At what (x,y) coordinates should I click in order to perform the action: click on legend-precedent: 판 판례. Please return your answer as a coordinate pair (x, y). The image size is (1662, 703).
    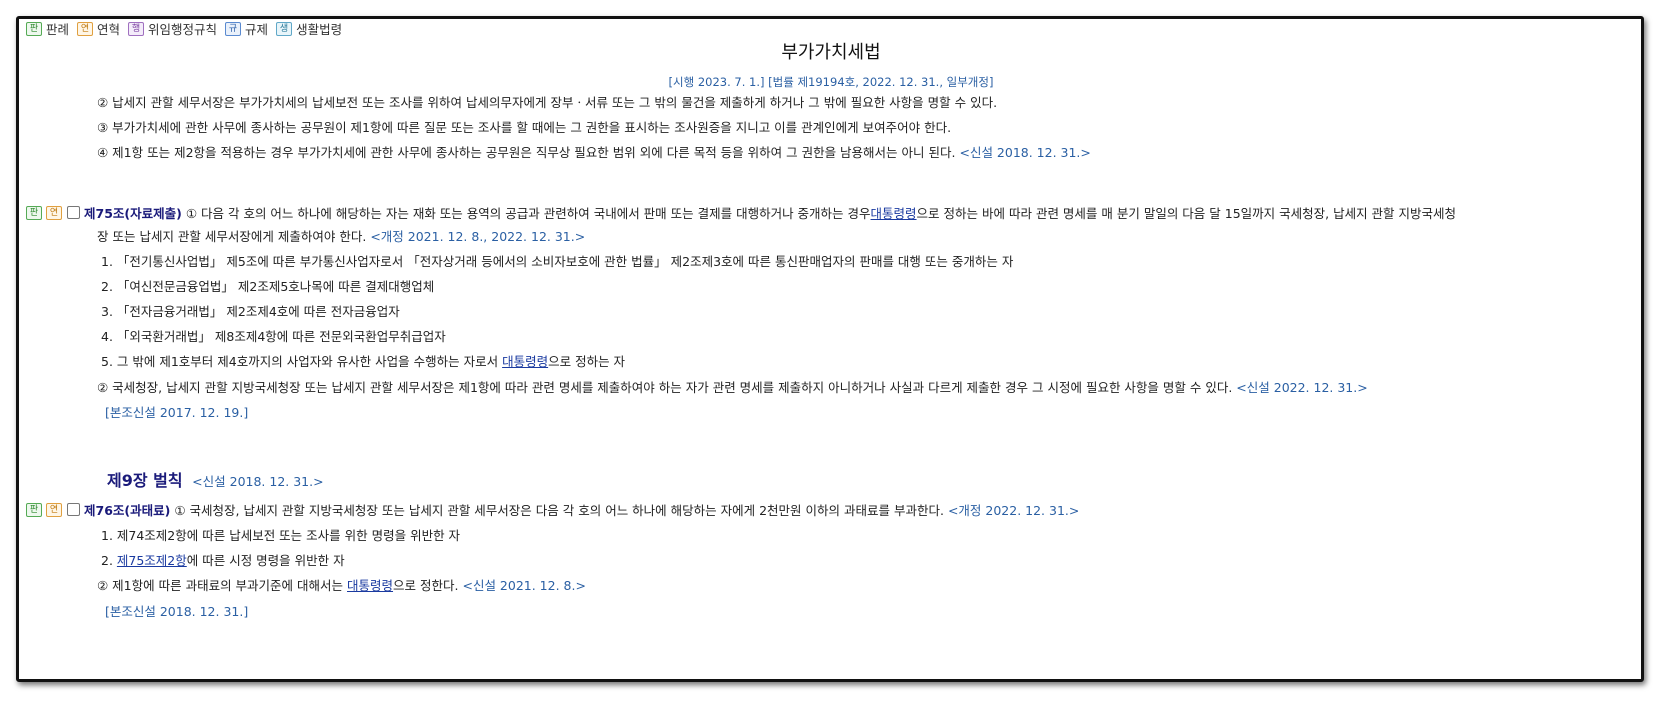
    Looking at the image, I should click on (47, 28).